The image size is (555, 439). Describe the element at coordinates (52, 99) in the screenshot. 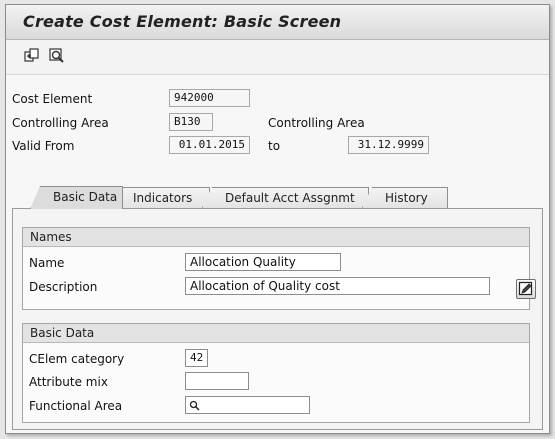

I see `cost-element-label: Cost Element` at that location.